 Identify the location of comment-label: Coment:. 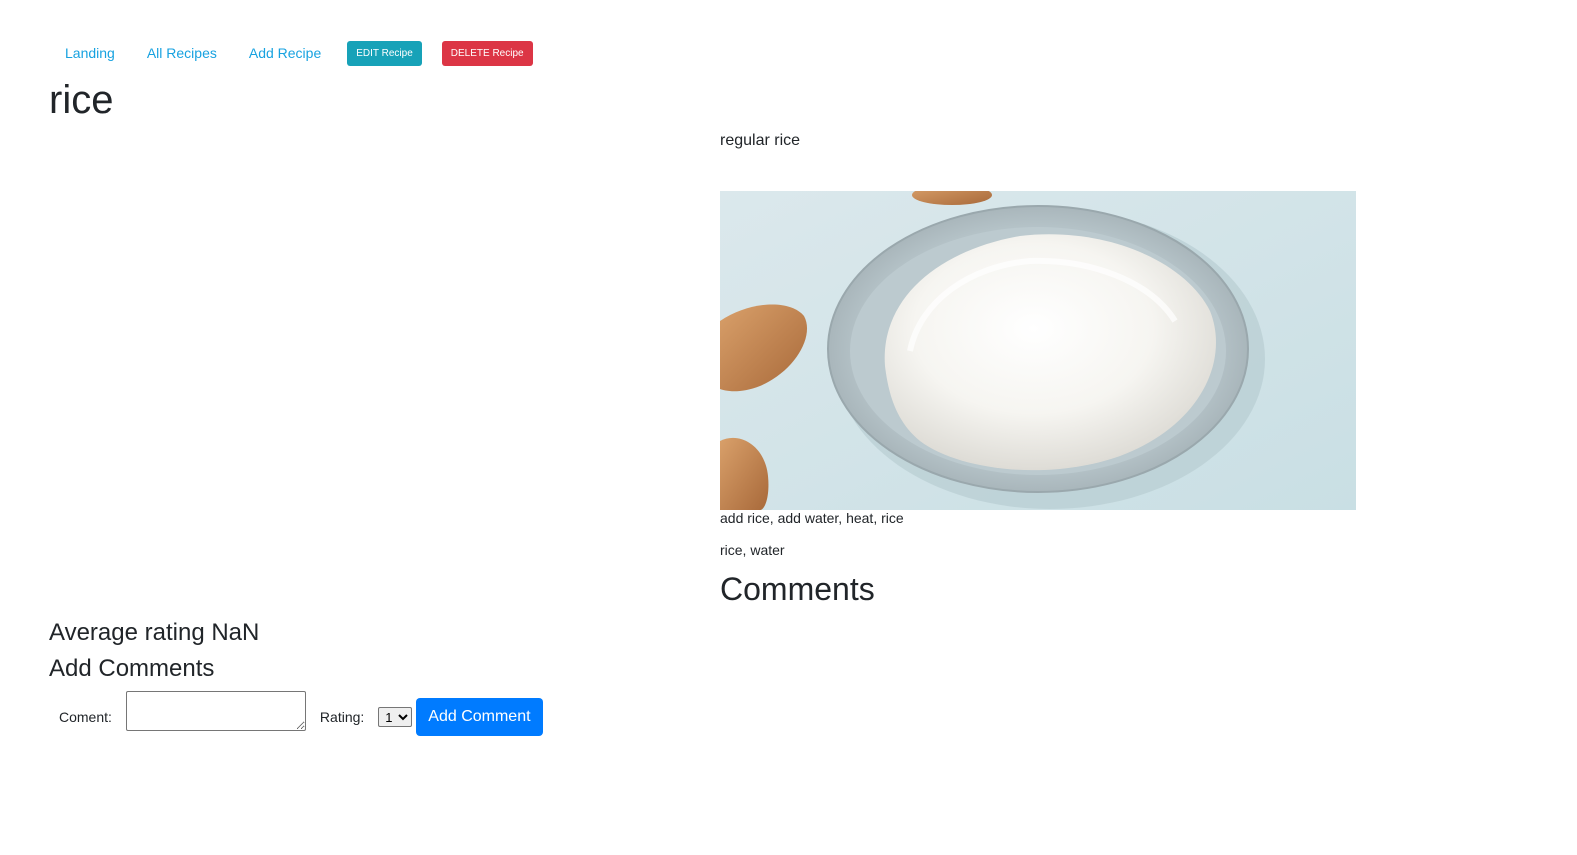
(85, 717).